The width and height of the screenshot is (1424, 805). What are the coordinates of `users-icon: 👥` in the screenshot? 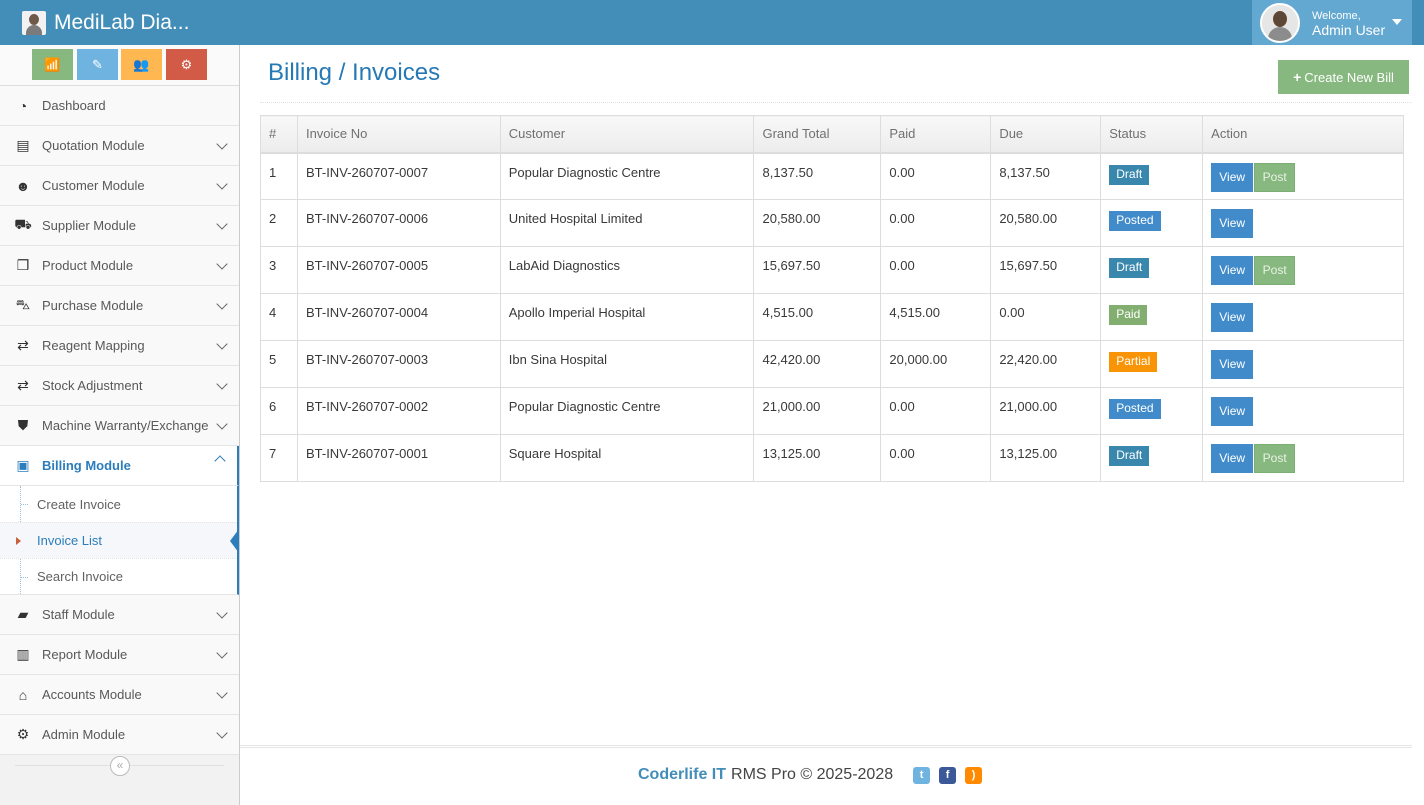 It's located at (141, 64).